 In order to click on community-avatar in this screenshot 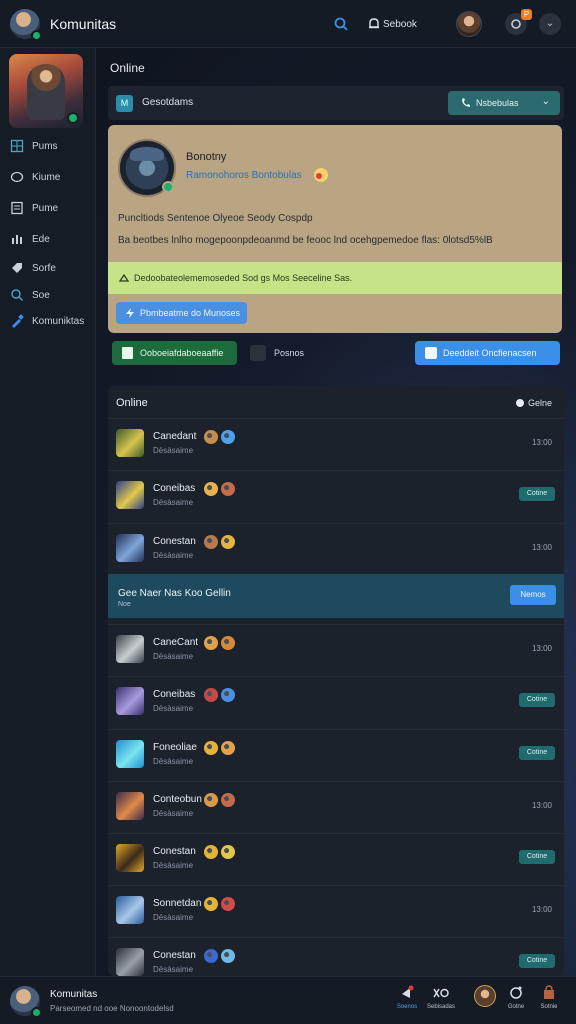, I will do `click(26, 1002)`.